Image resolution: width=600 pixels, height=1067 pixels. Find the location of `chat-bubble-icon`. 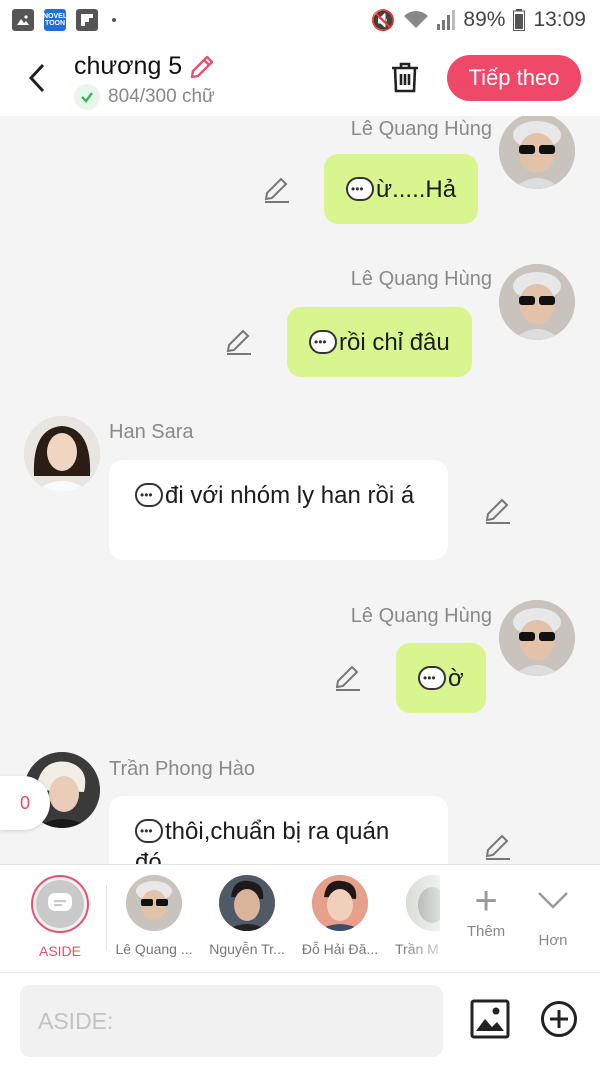

chat-bubble-icon is located at coordinates (60, 902).